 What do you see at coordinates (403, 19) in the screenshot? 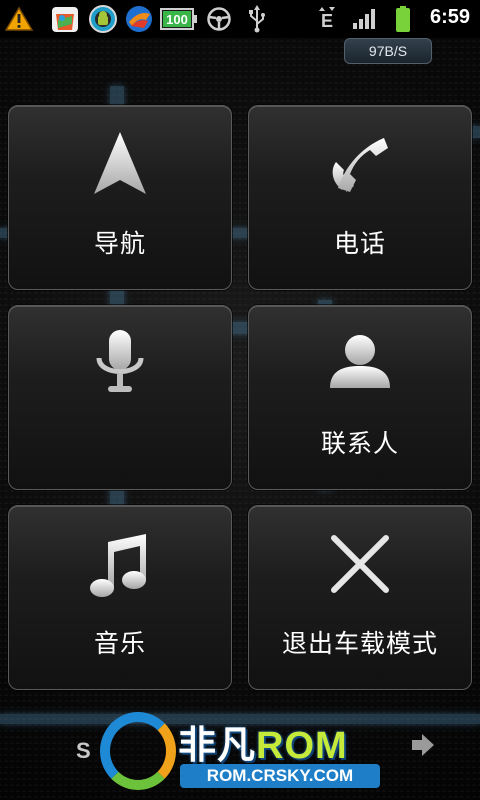
I see `battery-icon` at bounding box center [403, 19].